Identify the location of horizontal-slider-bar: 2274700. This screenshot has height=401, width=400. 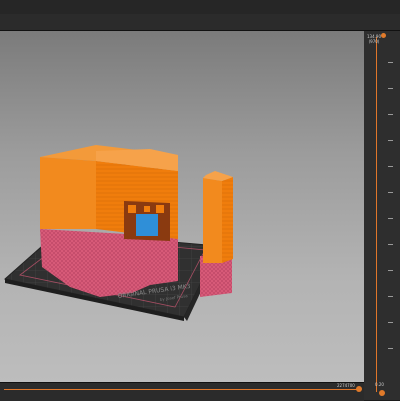
(182, 391).